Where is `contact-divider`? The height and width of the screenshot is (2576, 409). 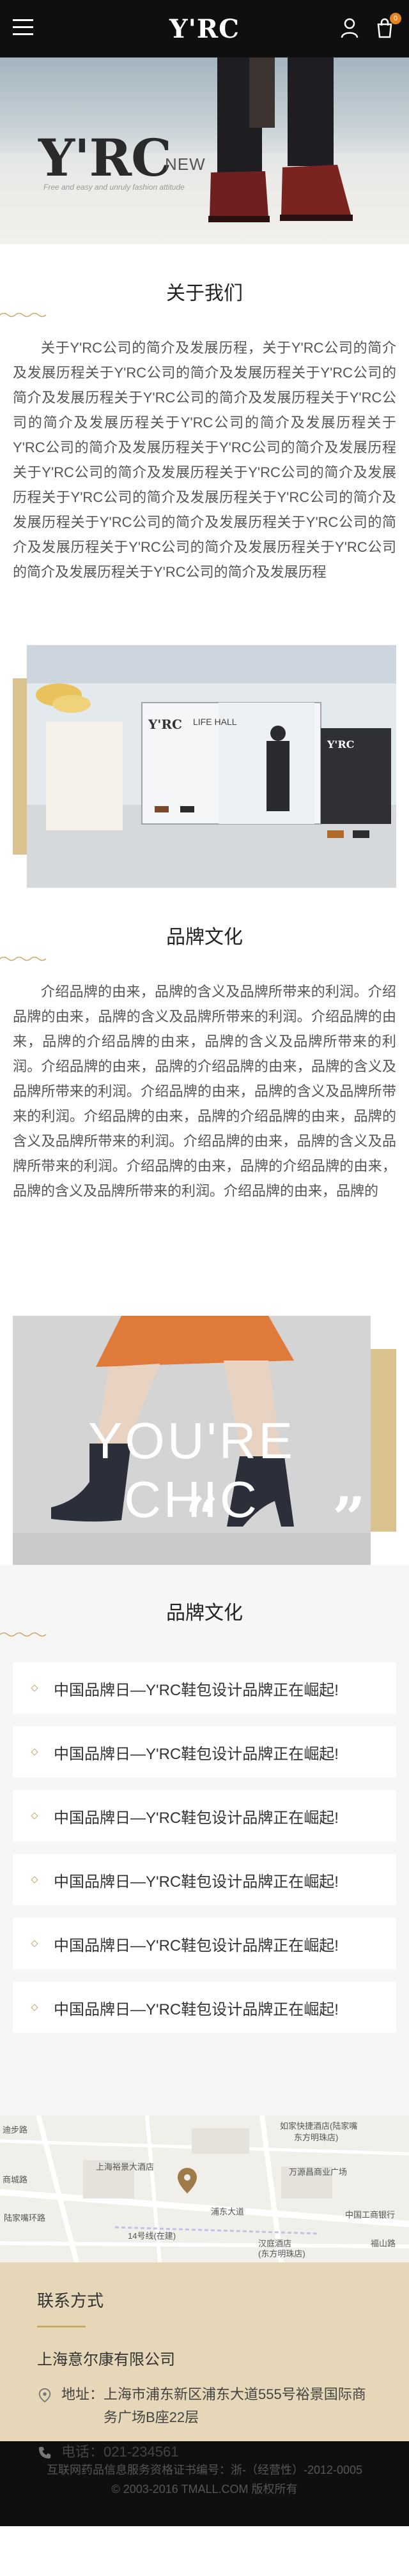 contact-divider is located at coordinates (61, 2327).